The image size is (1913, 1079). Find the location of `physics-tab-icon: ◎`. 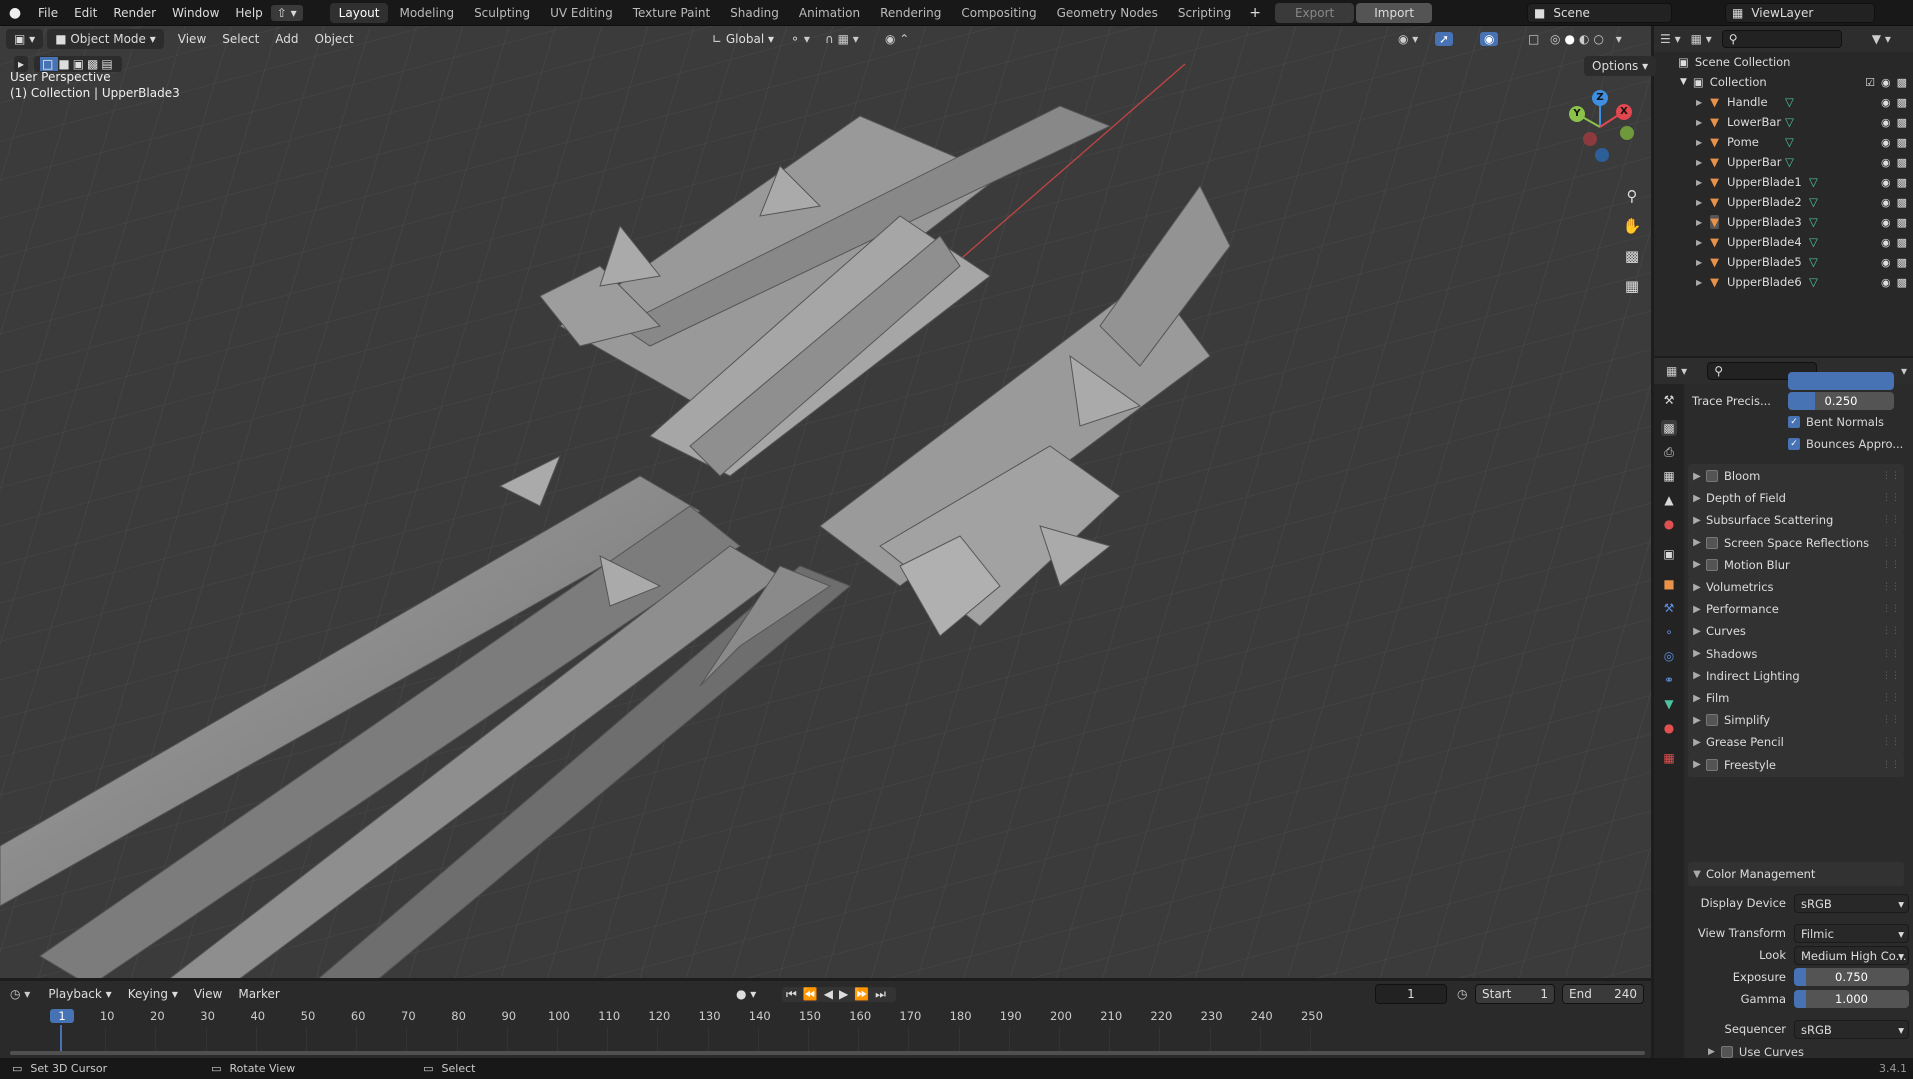

physics-tab-icon: ◎ is located at coordinates (1669, 656).